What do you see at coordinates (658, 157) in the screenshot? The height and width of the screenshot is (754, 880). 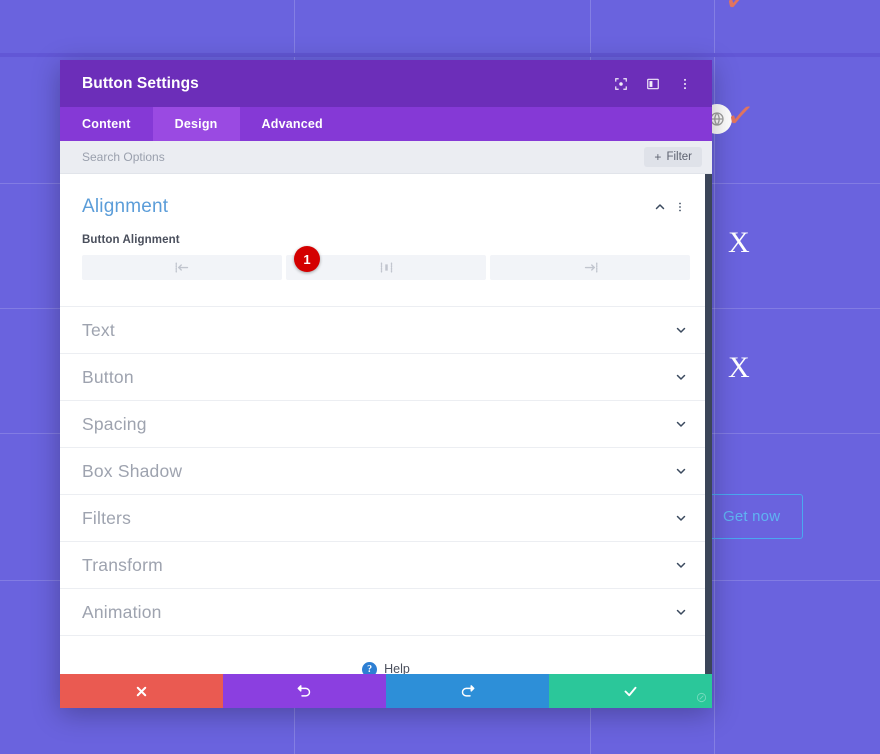 I see `plus-icon: +` at bounding box center [658, 157].